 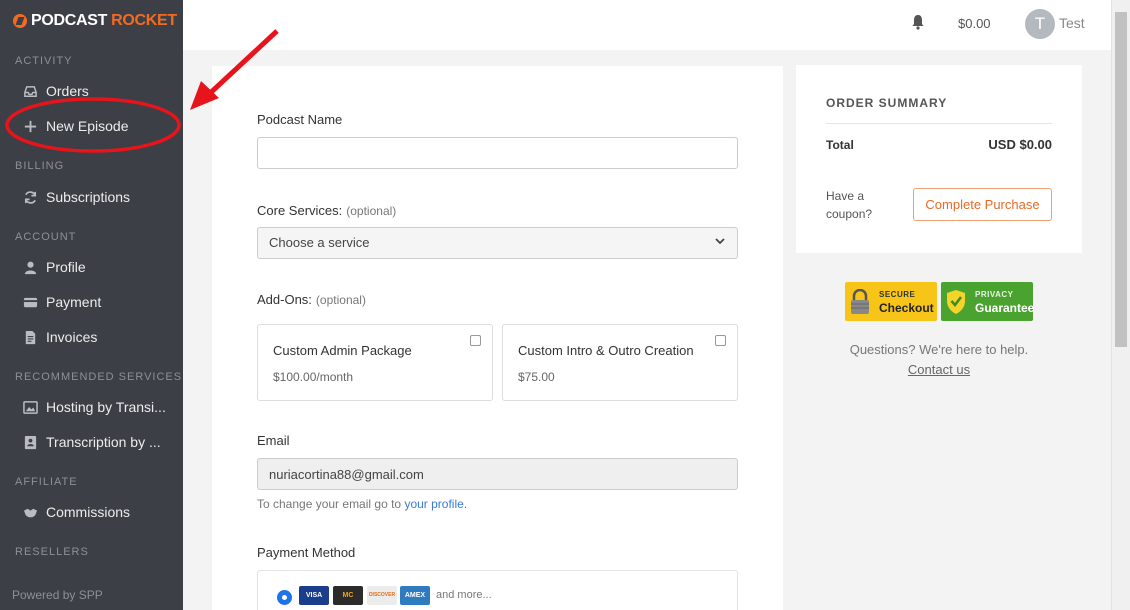 I want to click on sidebar-item-label: Payment, so click(x=74, y=302).